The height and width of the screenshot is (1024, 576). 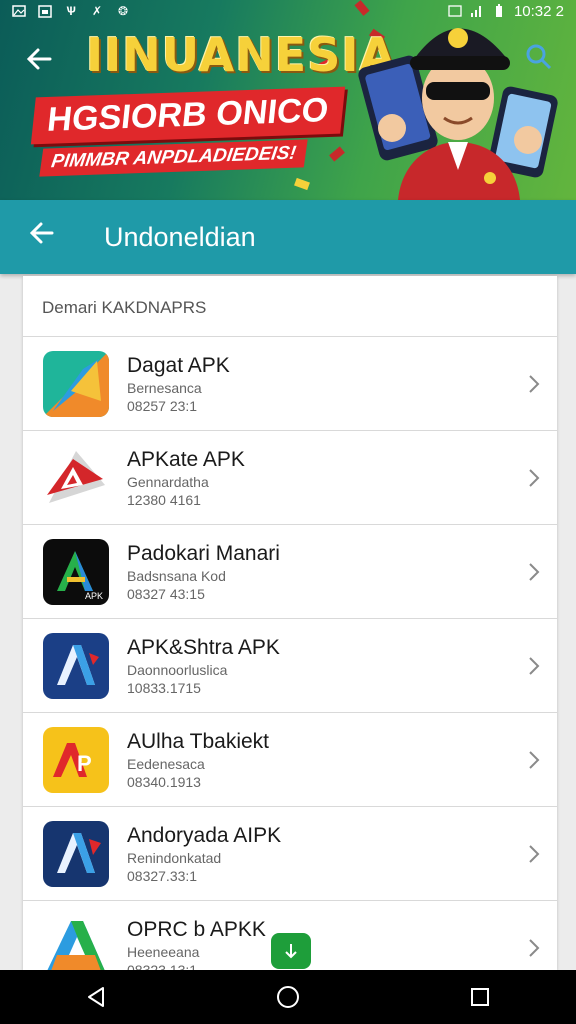 I want to click on mascot-illustration, so click(x=458, y=114).